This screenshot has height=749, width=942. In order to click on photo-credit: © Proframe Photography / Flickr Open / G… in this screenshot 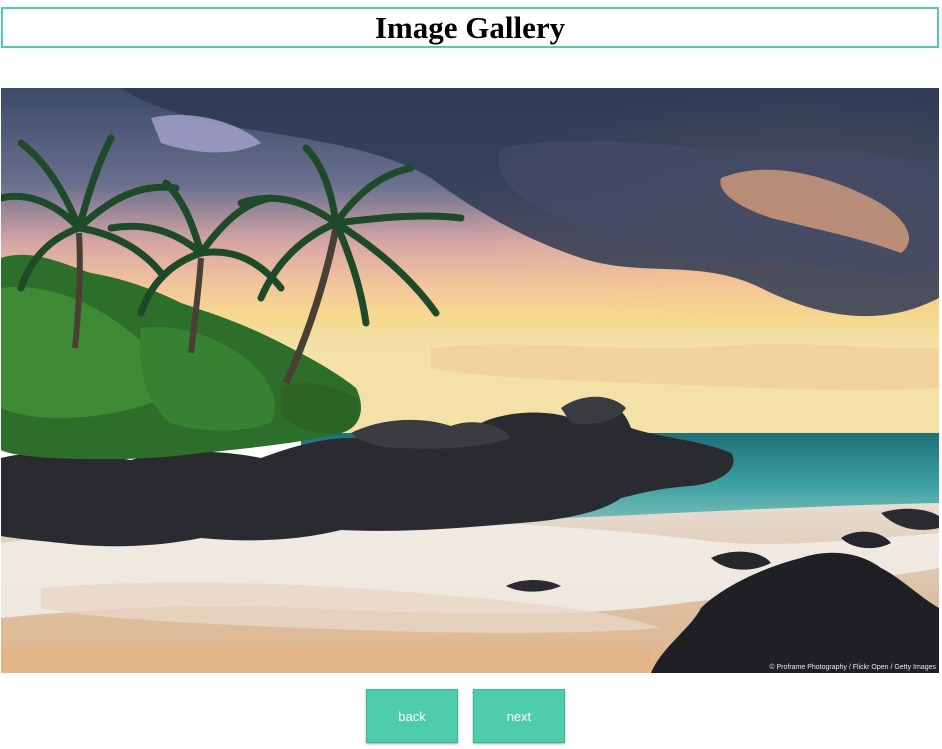, I will do `click(852, 667)`.